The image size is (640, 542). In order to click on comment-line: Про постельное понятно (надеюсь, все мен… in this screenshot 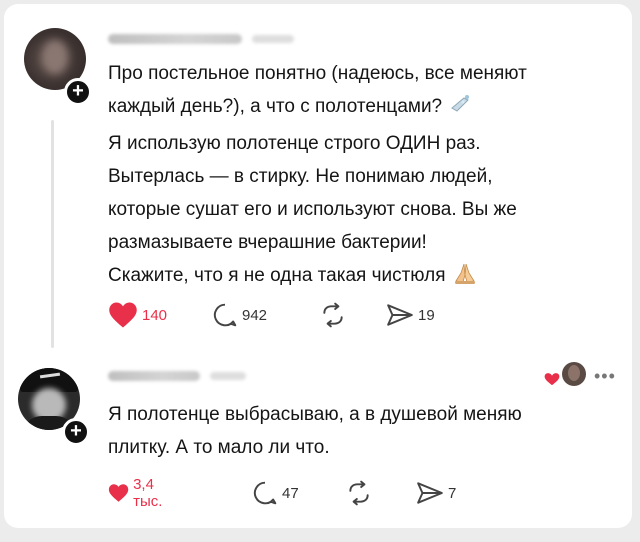, I will do `click(317, 73)`.